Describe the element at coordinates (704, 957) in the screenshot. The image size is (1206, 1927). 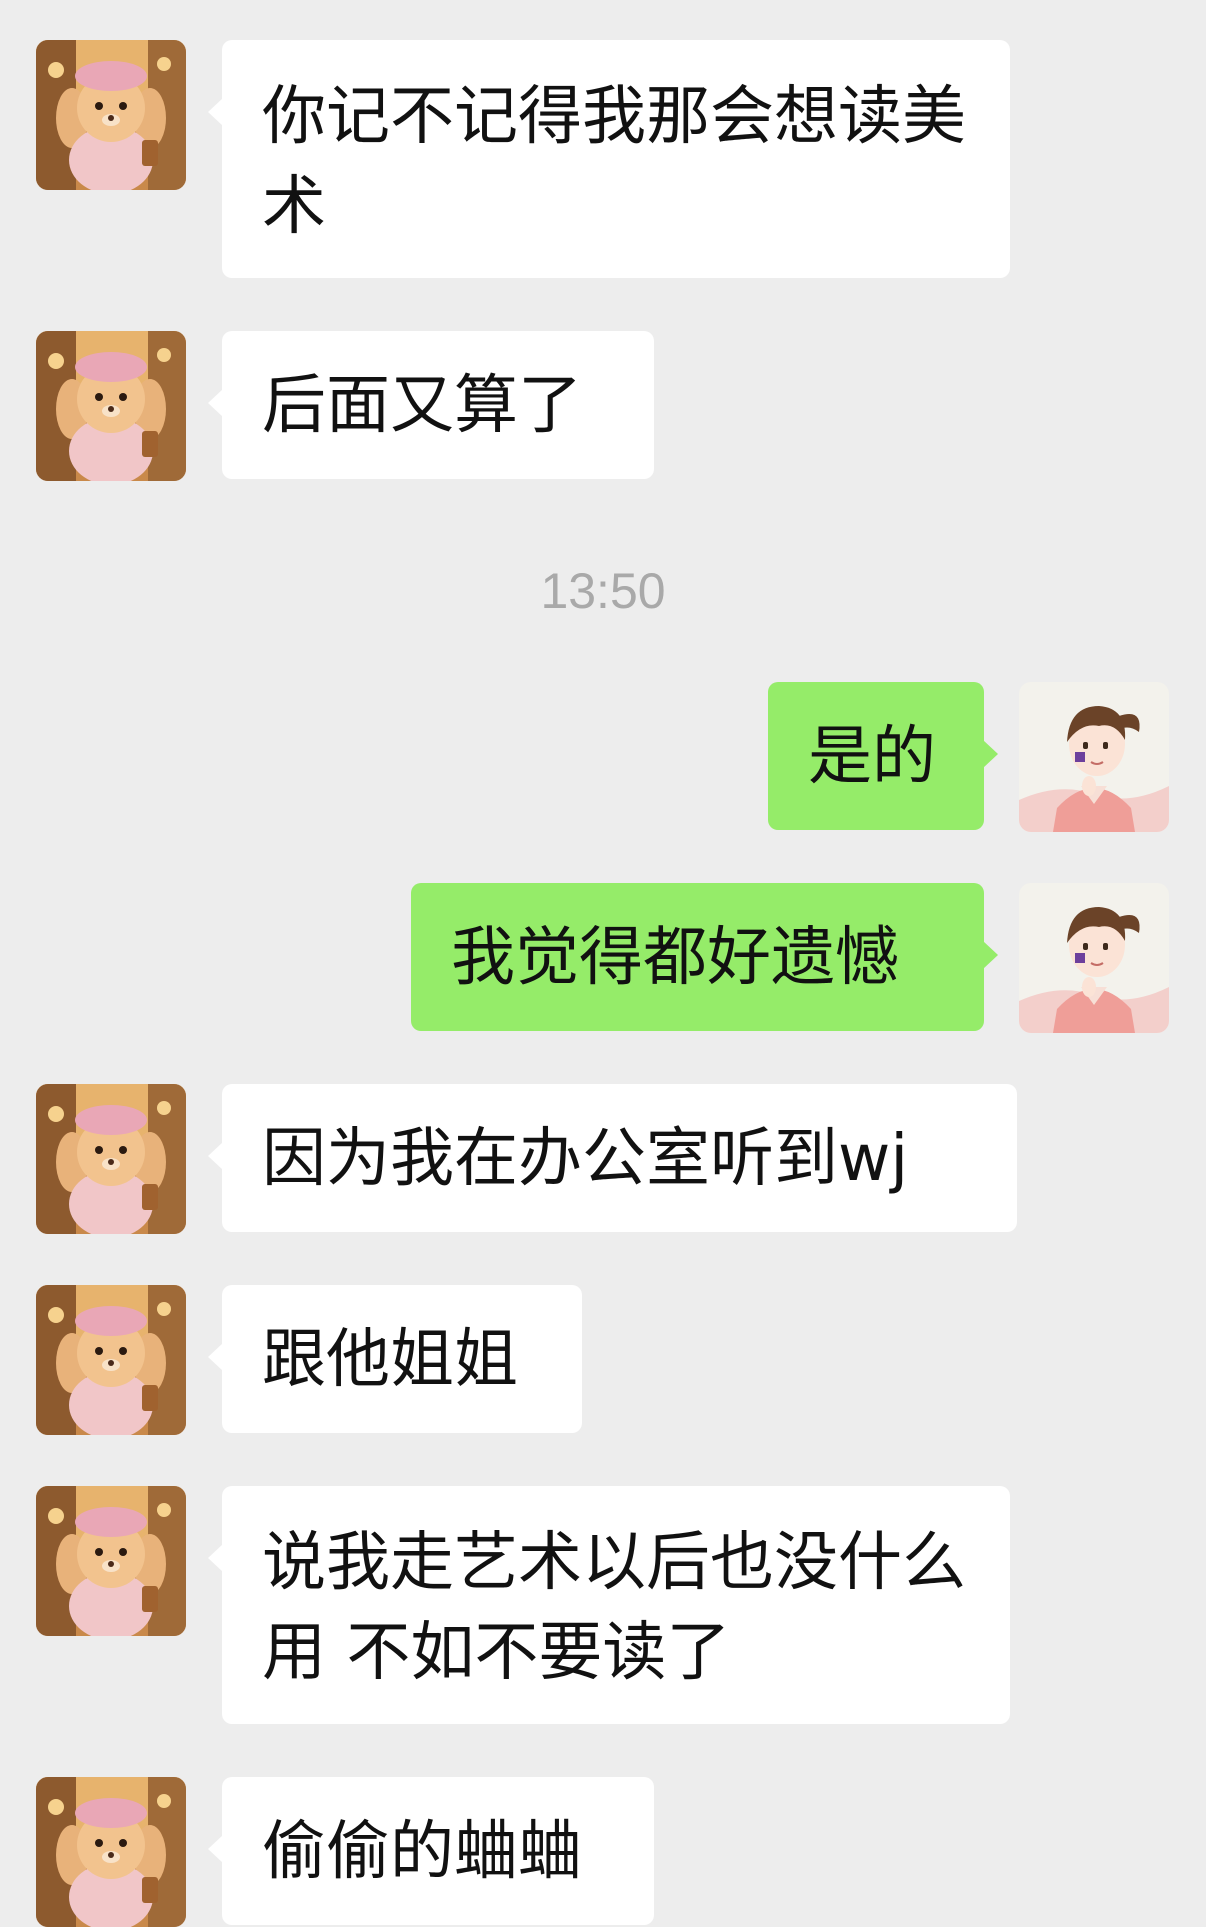
I see `outgoing-message-bubble: 我觉得都好遗憾` at that location.